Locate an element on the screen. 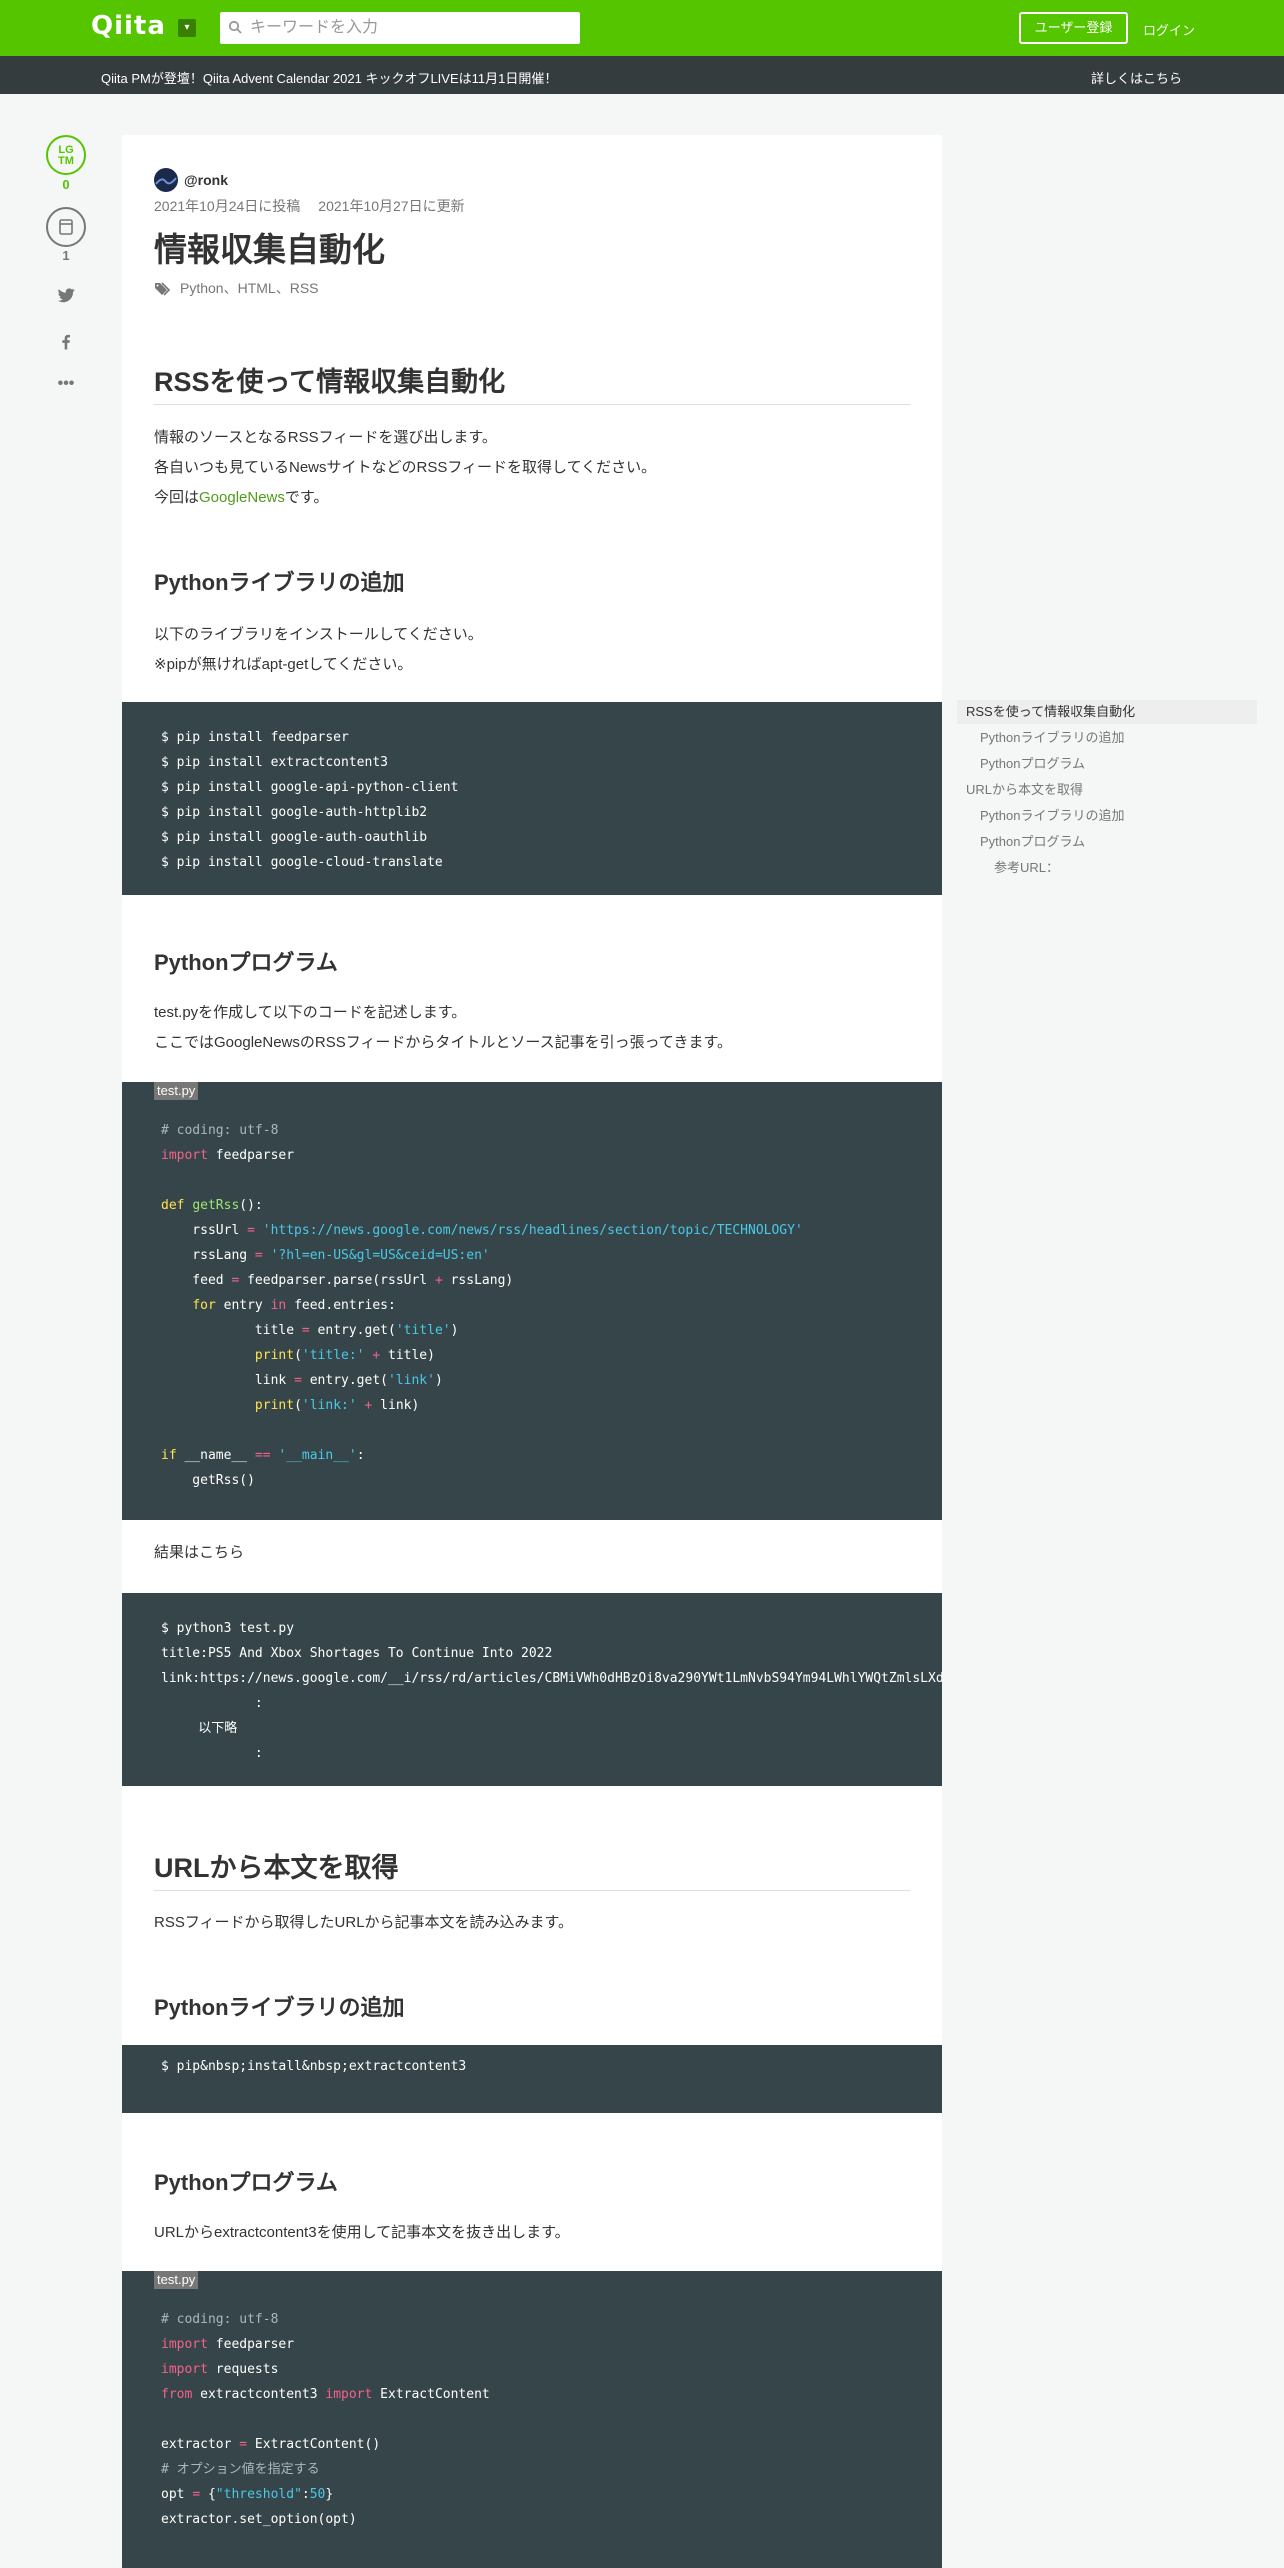  code-line: $ pip install feedparser is located at coordinates (255, 737).